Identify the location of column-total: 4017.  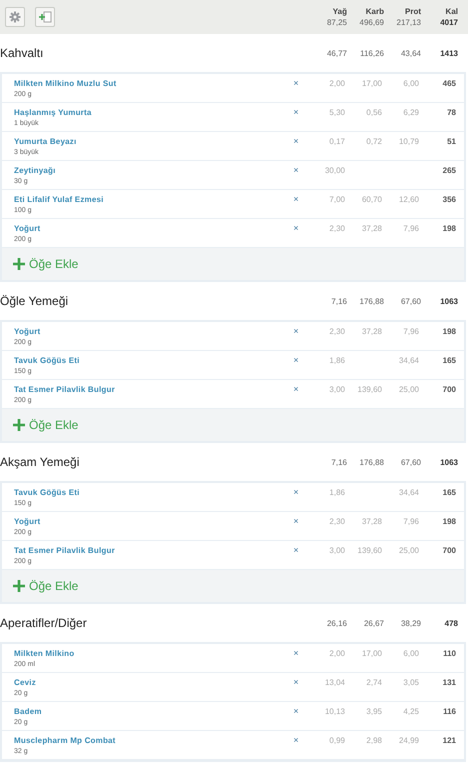
(449, 22).